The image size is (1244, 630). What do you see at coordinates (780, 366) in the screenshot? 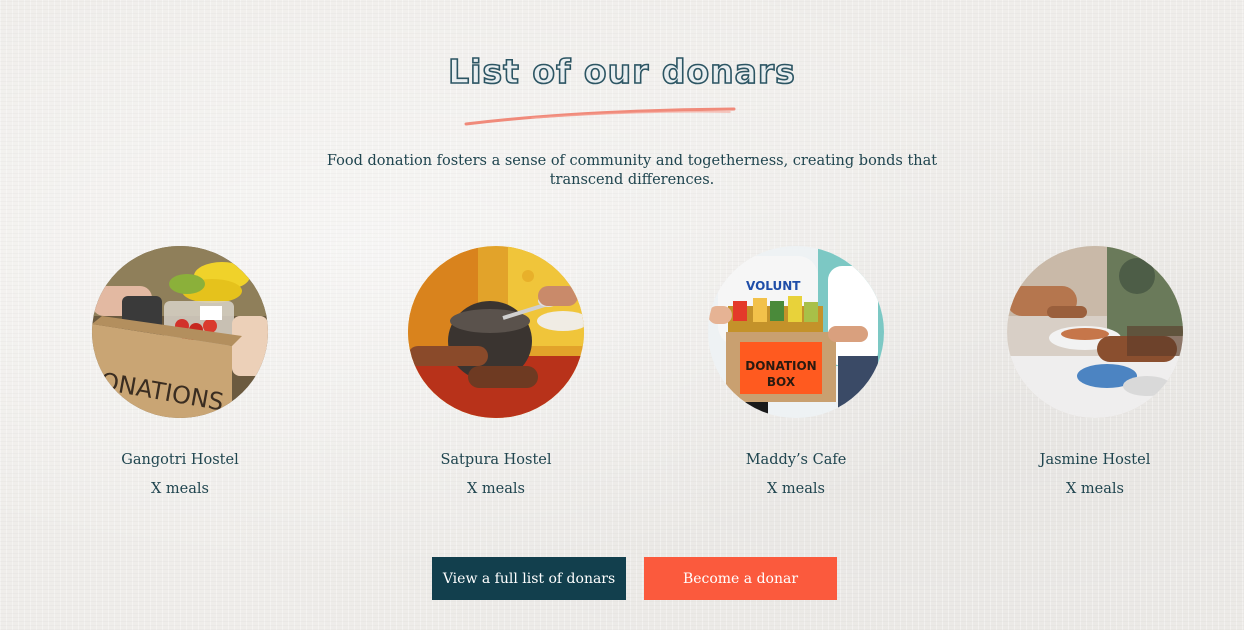
I see `donation-box-text: DONATION` at bounding box center [780, 366].